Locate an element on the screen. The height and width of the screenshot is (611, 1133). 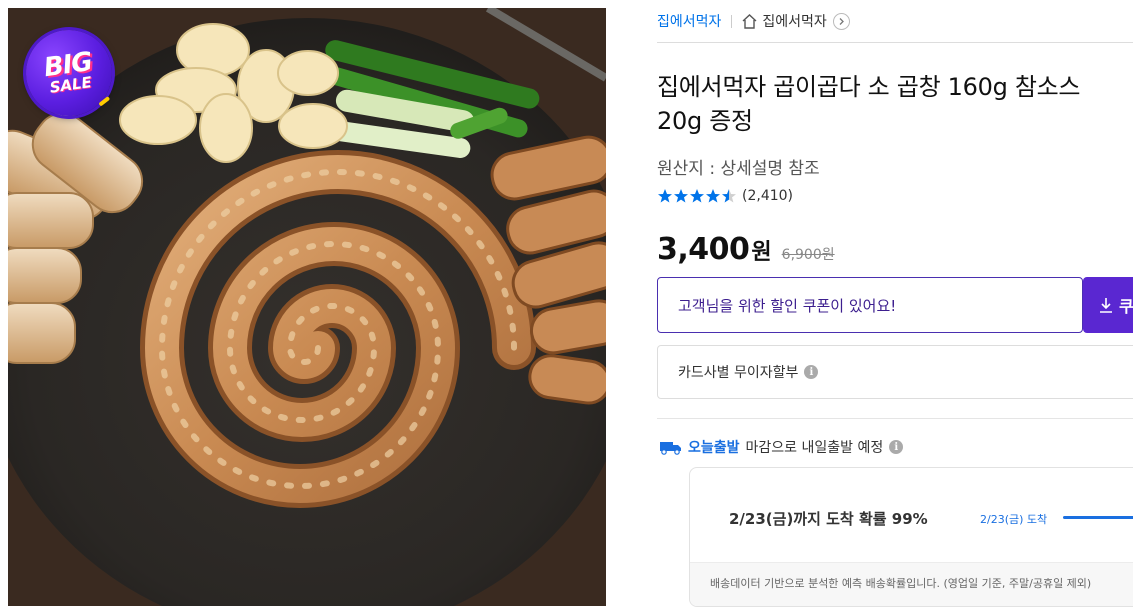
card-installment-row: 카드사별 무이자할부 i is located at coordinates (895, 372).